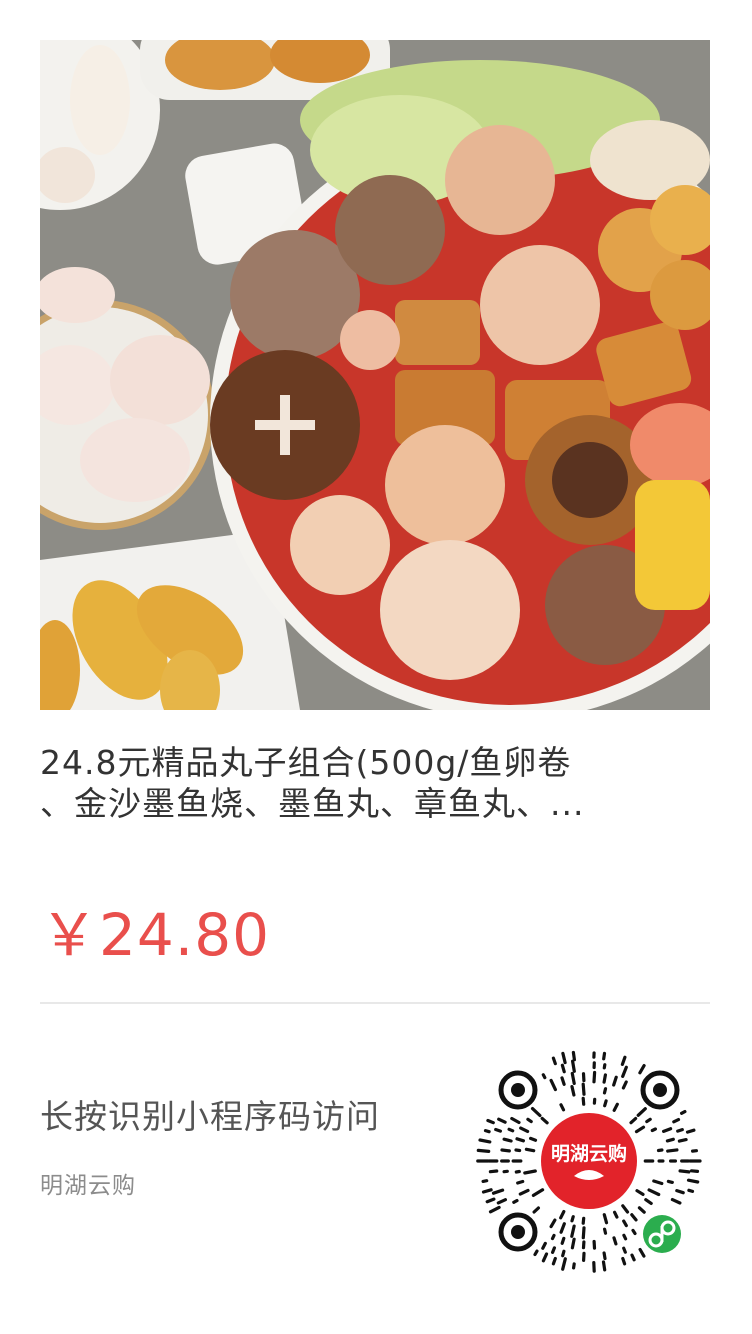  I want to click on mini-program-code: 明湖云购, so click(589, 1161).